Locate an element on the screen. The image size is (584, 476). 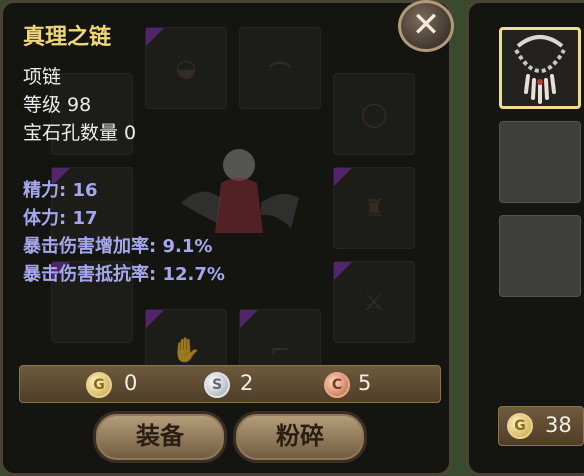
equip-slot-weapon: ⚔ is located at coordinates (374, 302).